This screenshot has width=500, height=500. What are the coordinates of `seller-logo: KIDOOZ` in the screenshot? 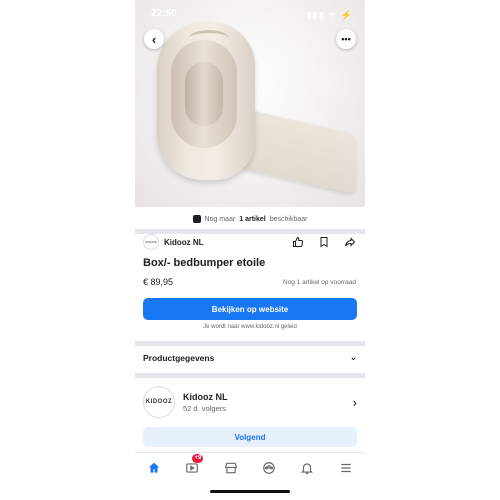 It's located at (151, 242).